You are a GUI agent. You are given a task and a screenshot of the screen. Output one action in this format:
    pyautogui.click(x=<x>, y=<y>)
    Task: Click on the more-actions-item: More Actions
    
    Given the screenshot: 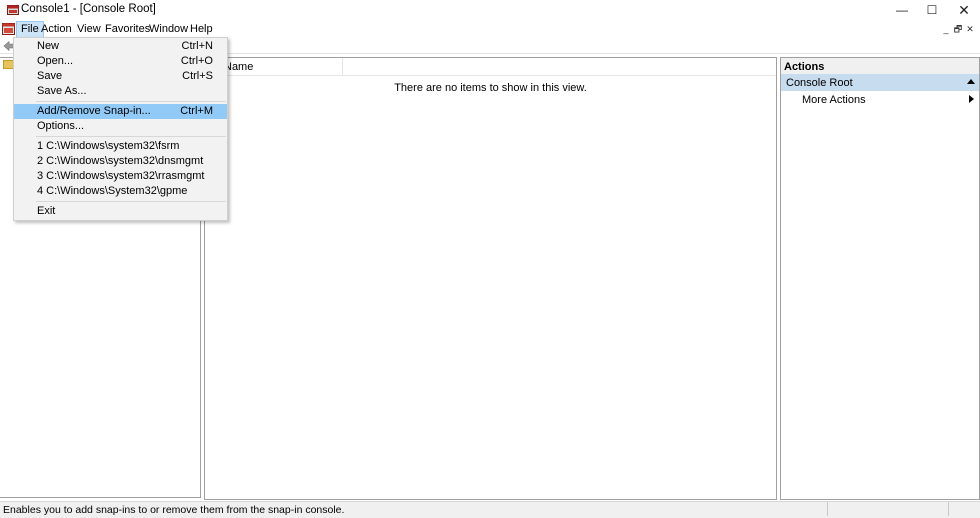 What is the action you would take?
    pyautogui.click(x=834, y=100)
    